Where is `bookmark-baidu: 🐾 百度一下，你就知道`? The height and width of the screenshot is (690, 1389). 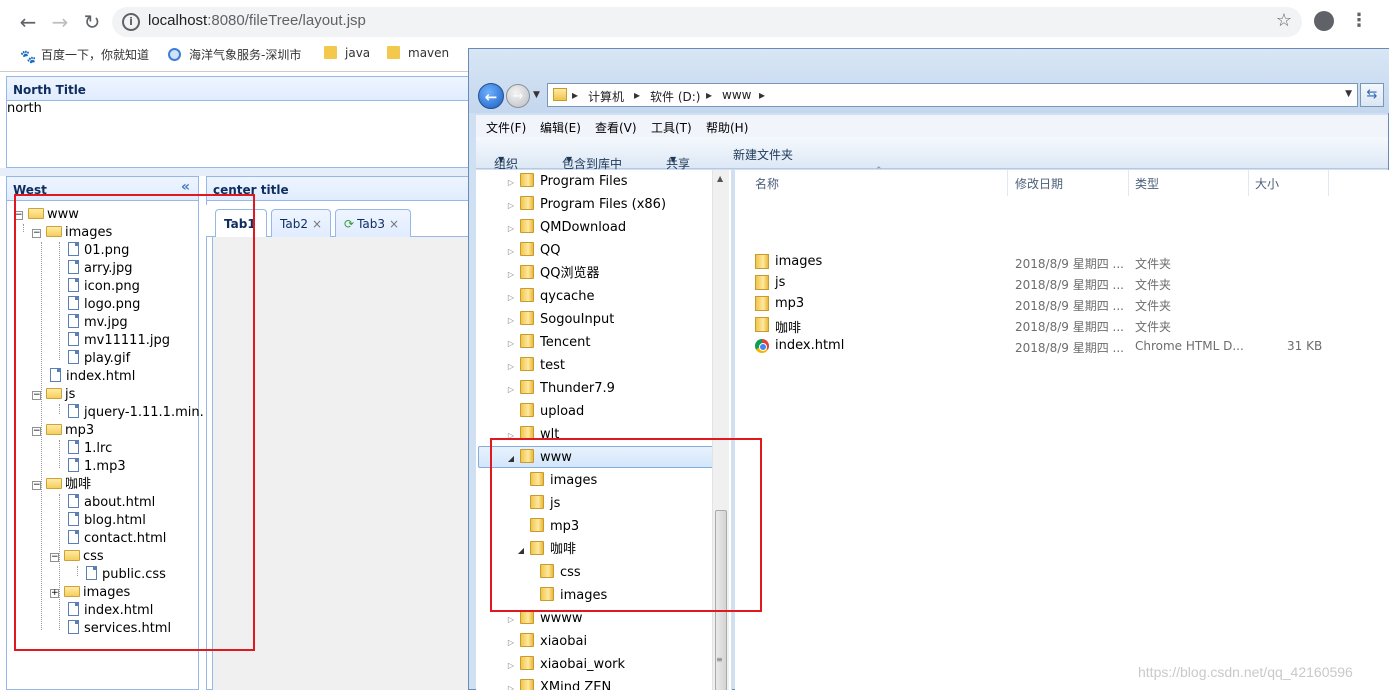 bookmark-baidu: 🐾 百度一下，你就知道 is located at coordinates (84, 55).